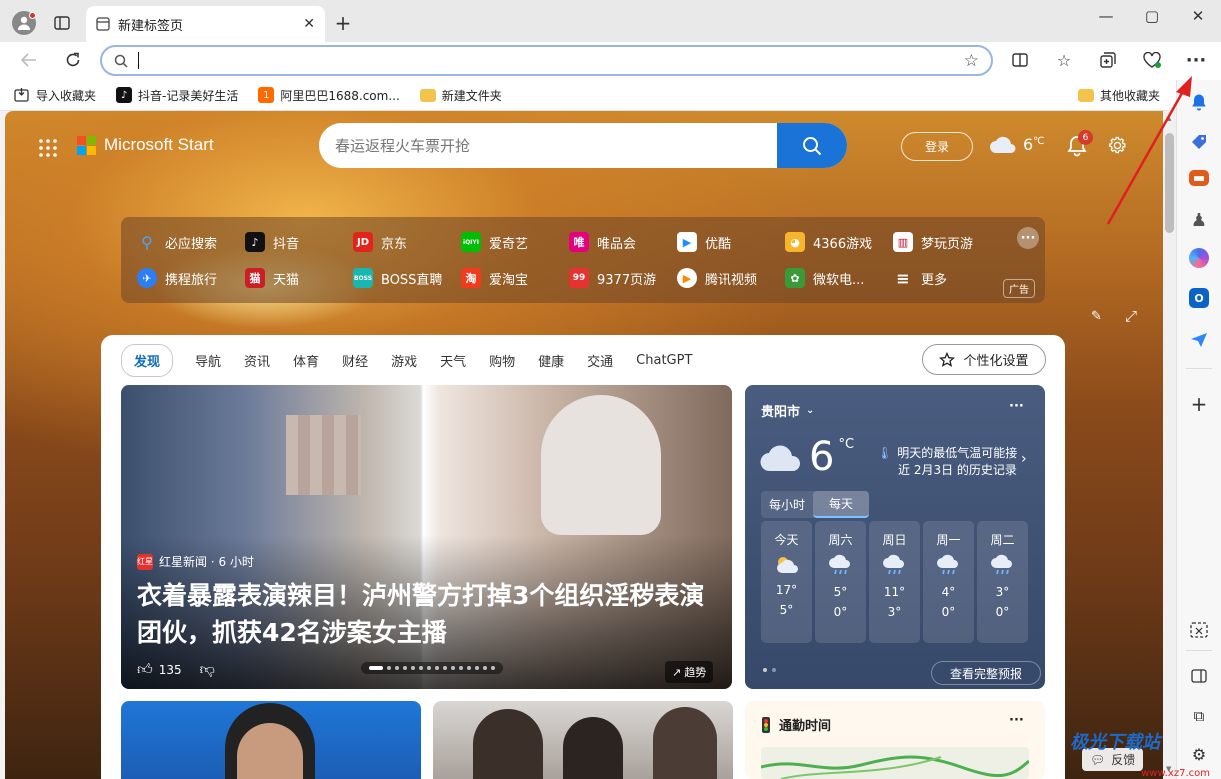  What do you see at coordinates (895, 763) in the screenshot?
I see `traffic-map` at bounding box center [895, 763].